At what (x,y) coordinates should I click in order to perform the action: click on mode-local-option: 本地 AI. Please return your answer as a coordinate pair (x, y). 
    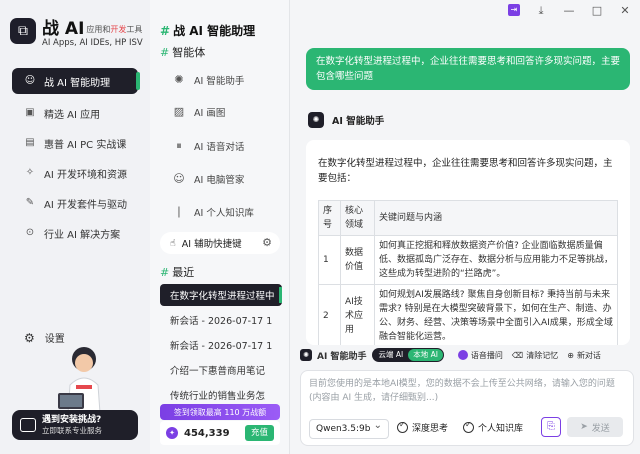
    Looking at the image, I should click on (425, 355).